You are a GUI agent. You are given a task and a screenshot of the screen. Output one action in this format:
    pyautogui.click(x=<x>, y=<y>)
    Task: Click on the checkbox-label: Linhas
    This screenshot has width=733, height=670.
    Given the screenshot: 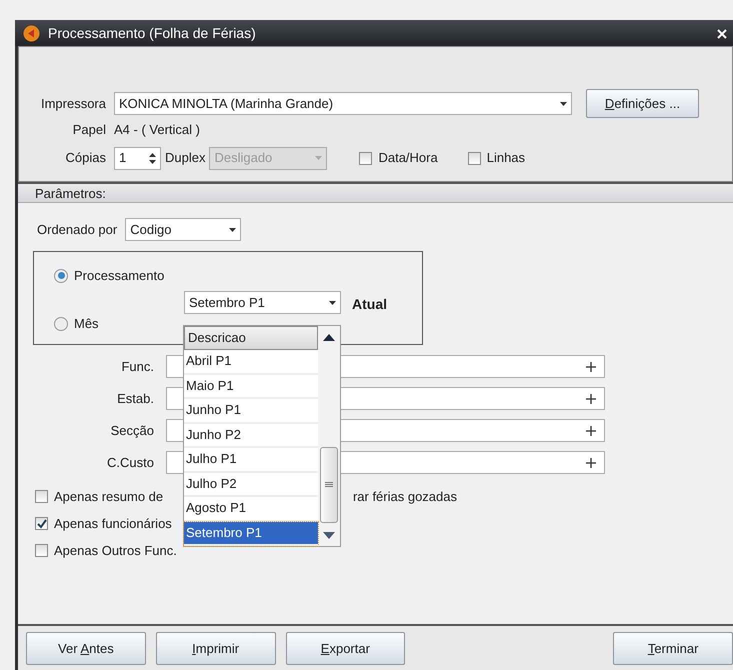 What is the action you would take?
    pyautogui.click(x=506, y=158)
    